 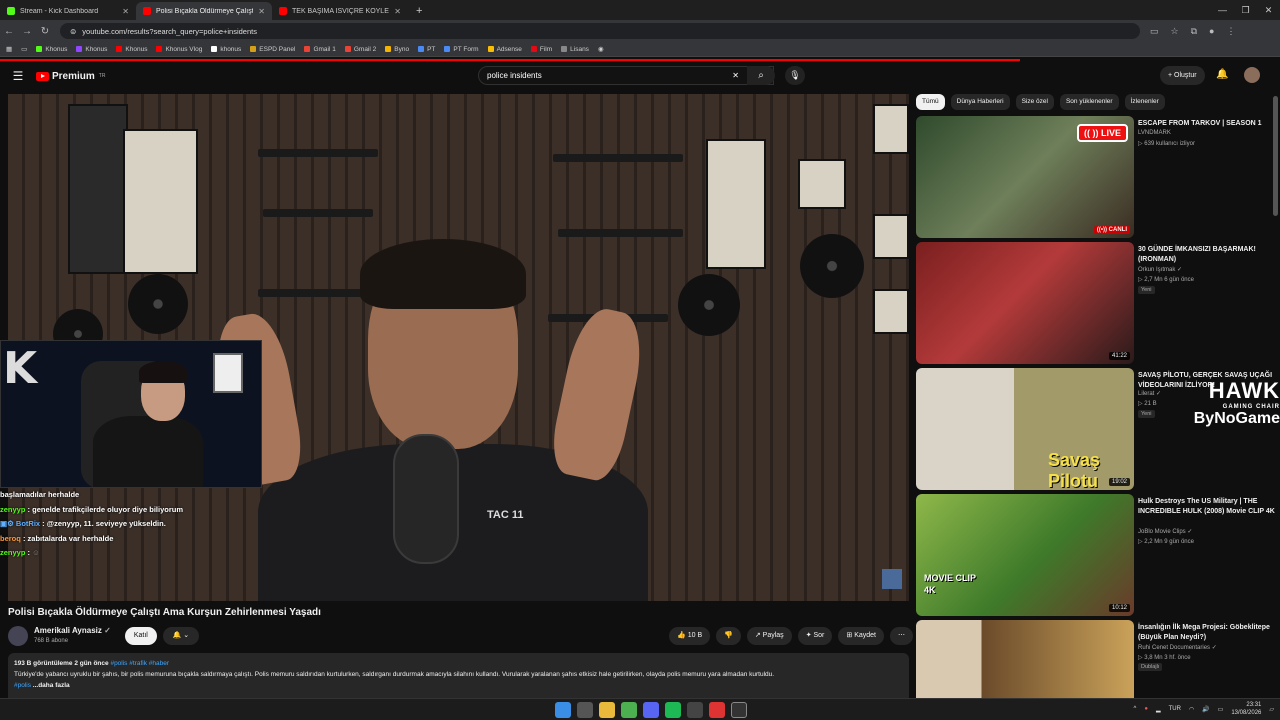 What do you see at coordinates (1165, 531) in the screenshot?
I see `recommended-channel: JoBlo Movie Clips ✓` at bounding box center [1165, 531].